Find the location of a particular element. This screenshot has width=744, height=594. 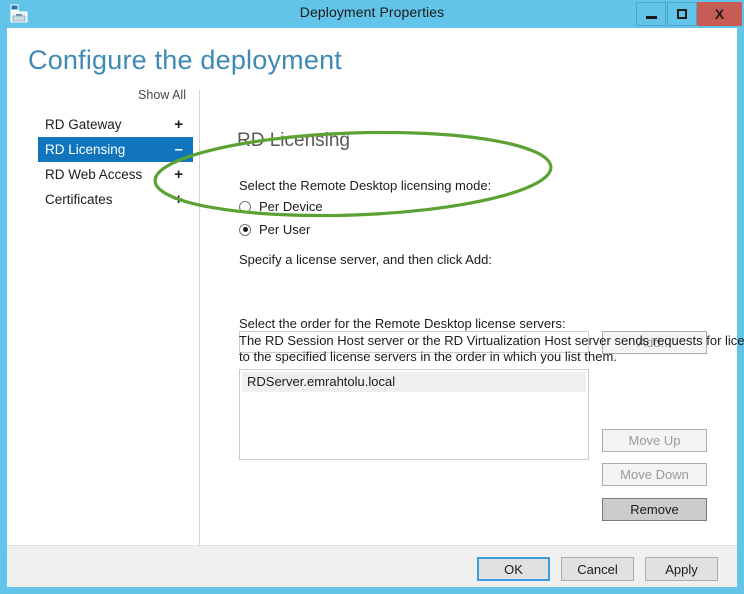

maximize-icon is located at coordinates (682, 14).